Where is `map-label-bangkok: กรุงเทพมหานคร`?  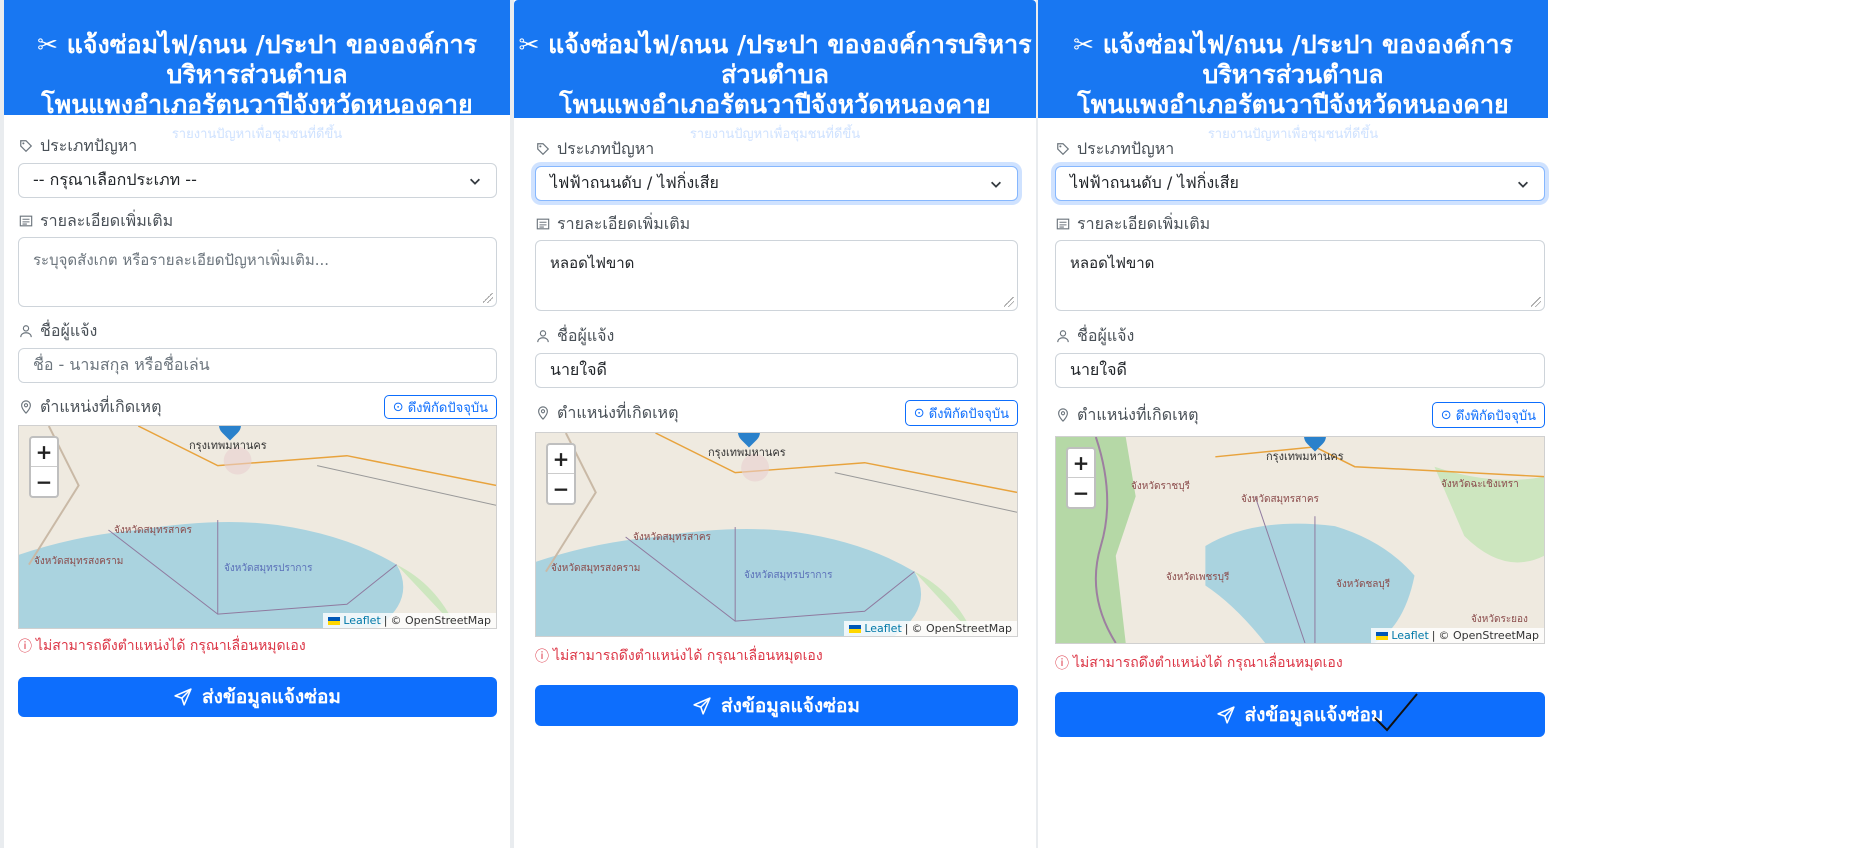 map-label-bangkok: กรุงเทพมหานคร is located at coordinates (228, 445).